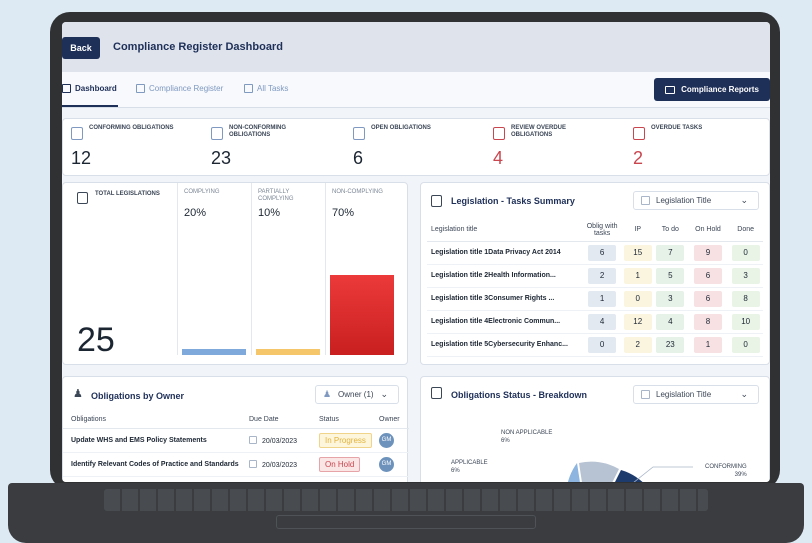 The width and height of the screenshot is (812, 543). What do you see at coordinates (726, 467) in the screenshot?
I see `segment-name: CONFORMING` at bounding box center [726, 467].